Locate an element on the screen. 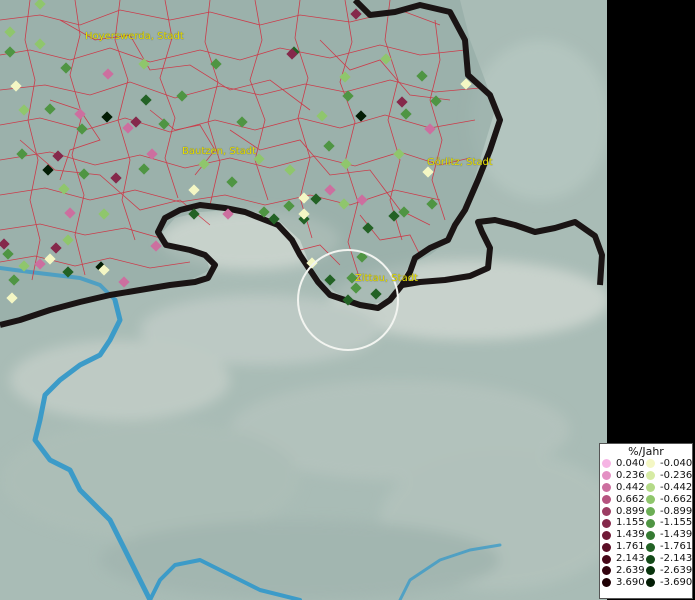 The image size is (695, 600). legend-positive-item: 3.690 is located at coordinates (624, 583).